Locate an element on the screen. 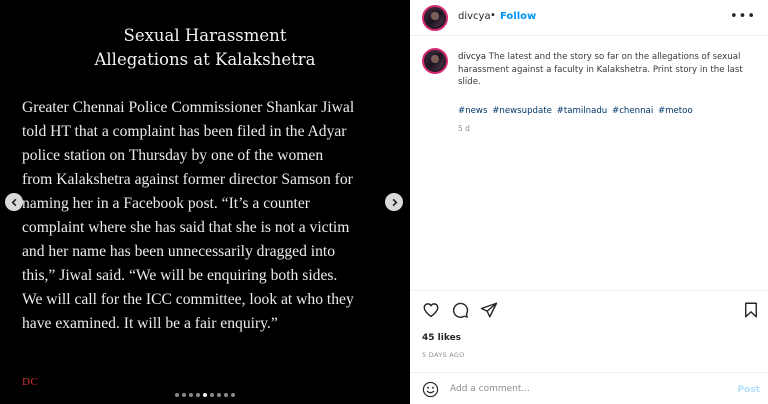 Image resolution: width=768 pixels, height=404 pixels. comment-icon is located at coordinates (460, 310).